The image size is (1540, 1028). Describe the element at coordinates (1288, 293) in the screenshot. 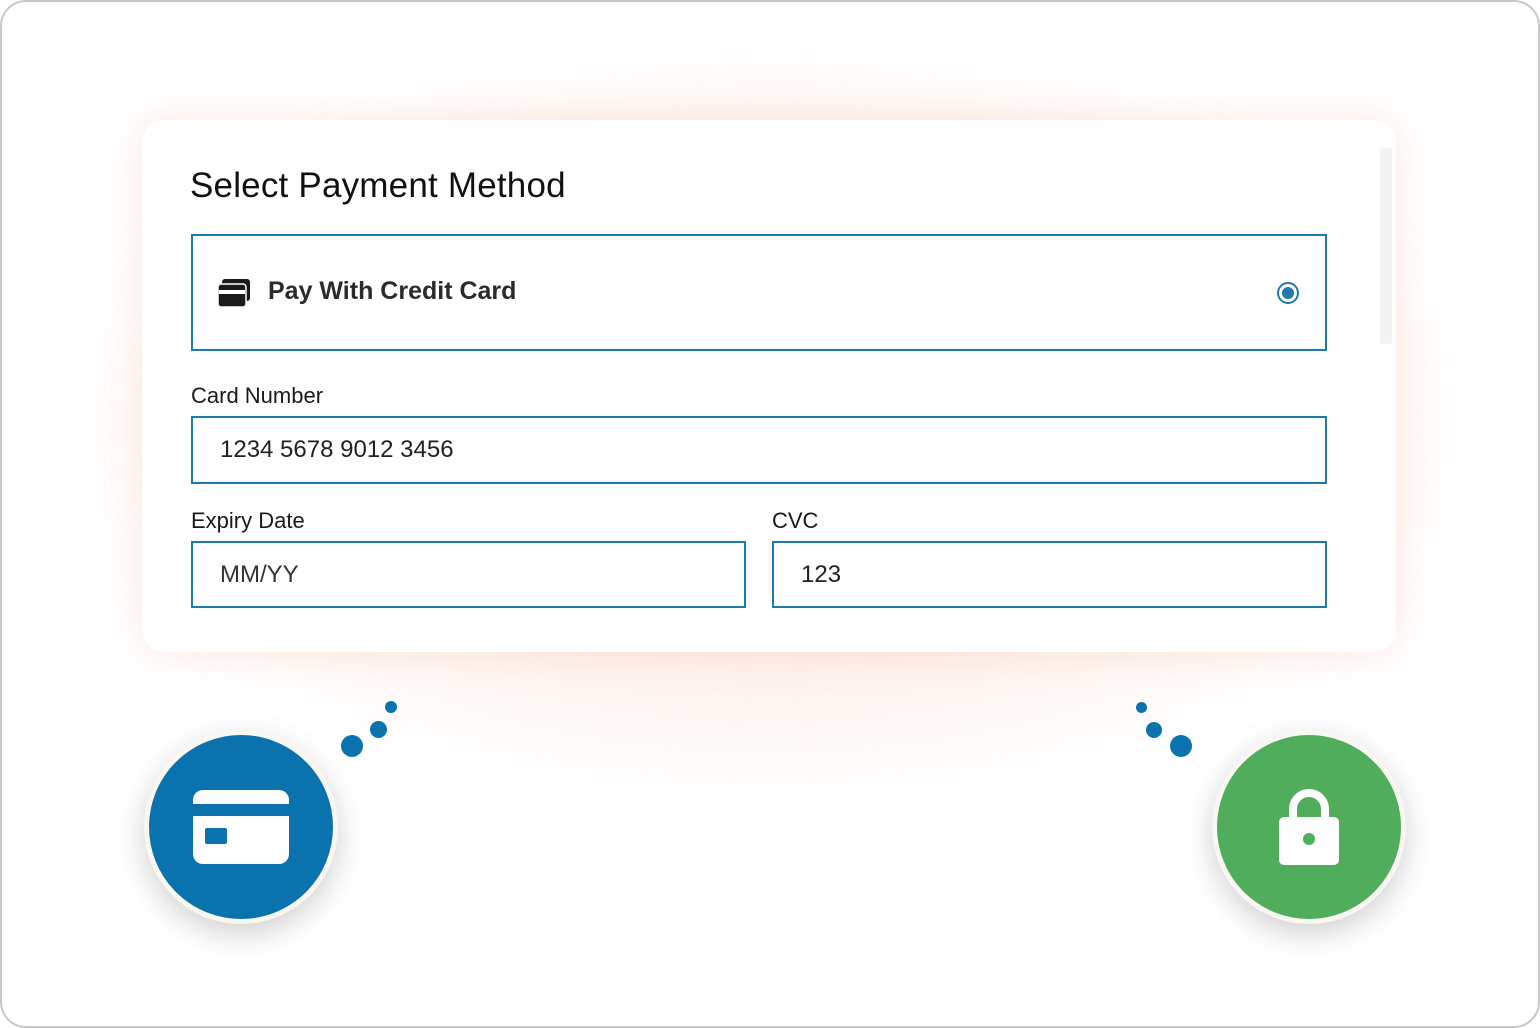

I see `payment-method-radio` at that location.